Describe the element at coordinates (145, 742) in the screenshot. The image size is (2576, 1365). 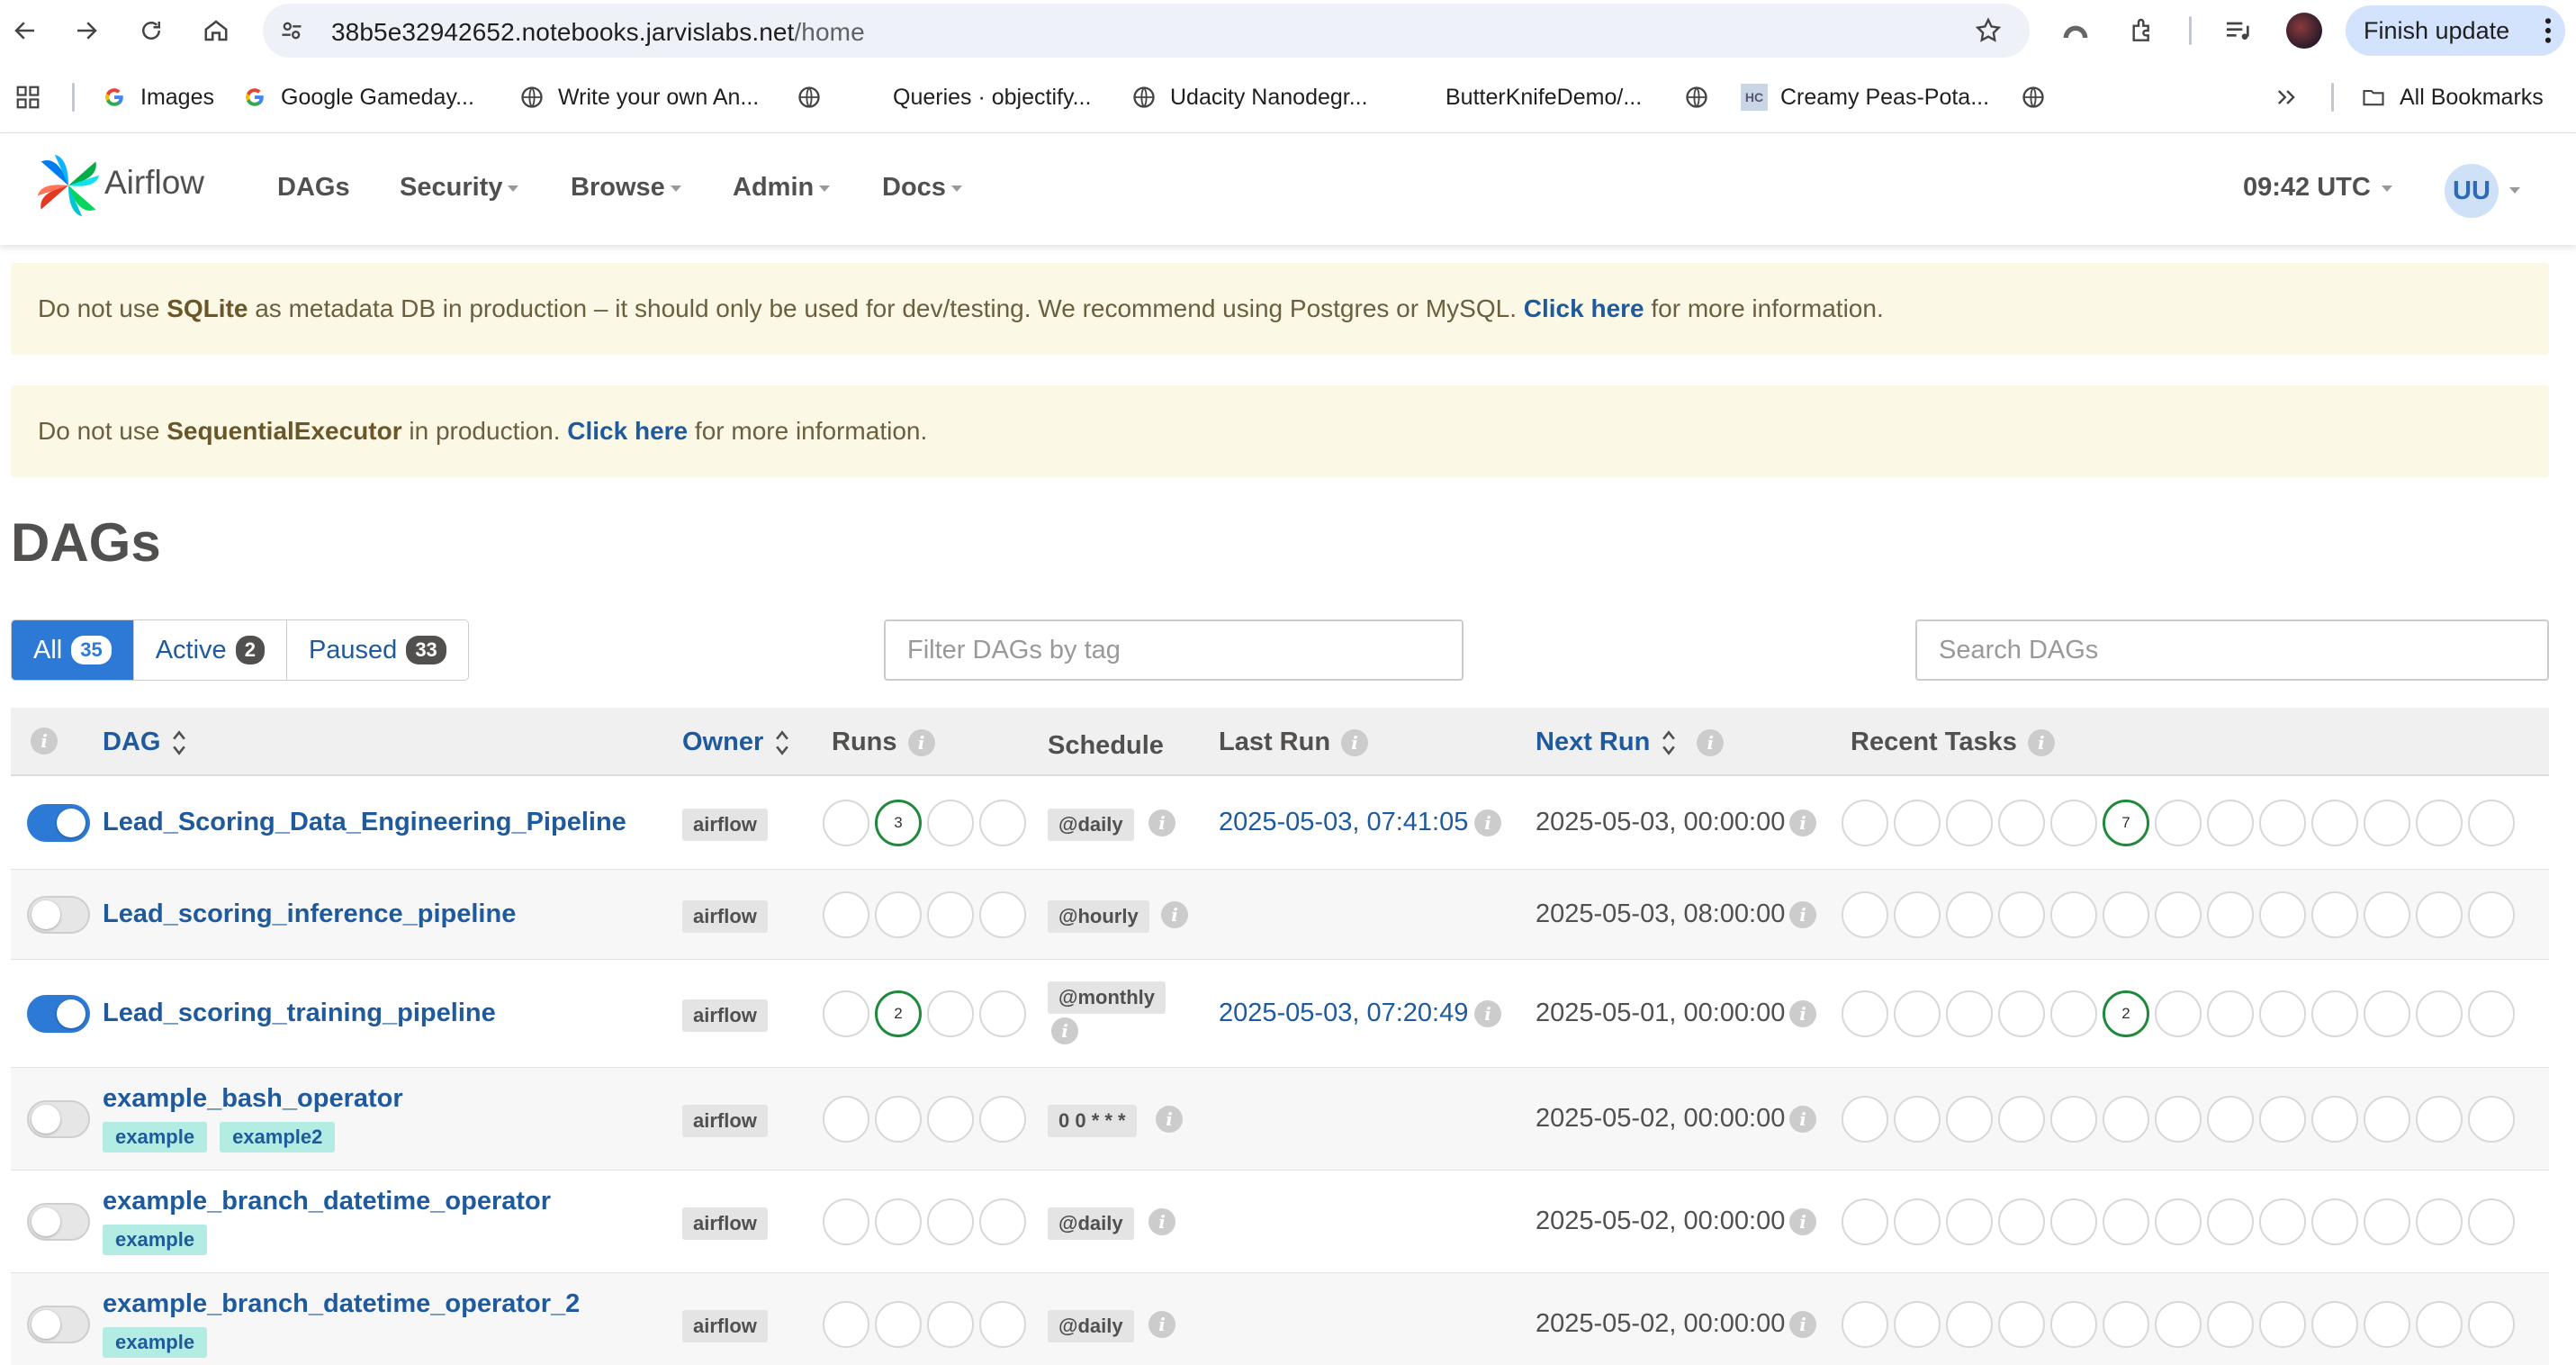
I see `header-dag: DAG` at that location.